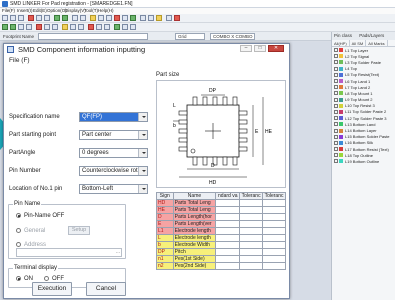 The height and width of the screenshot is (300, 395). What do you see at coordinates (40, 10) in the screenshot?
I see `menu-edit: Edit(E)` at bounding box center [40, 10].